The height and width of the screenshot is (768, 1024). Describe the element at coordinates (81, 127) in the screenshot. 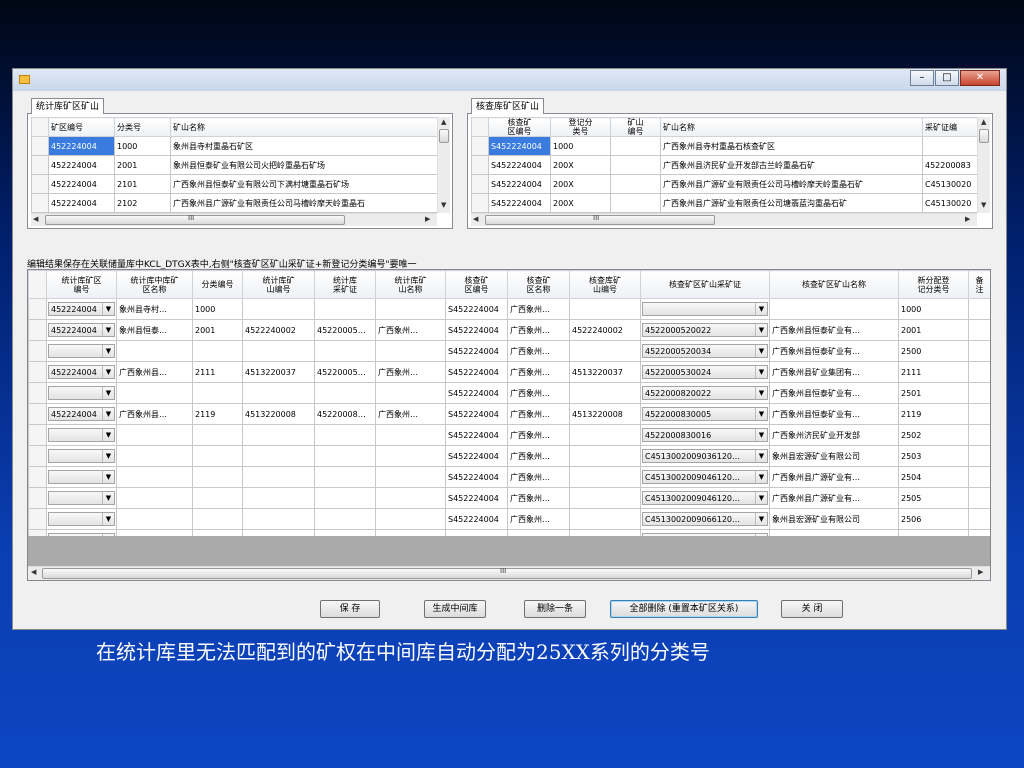

I see `col-header: 矿区编号` at that location.